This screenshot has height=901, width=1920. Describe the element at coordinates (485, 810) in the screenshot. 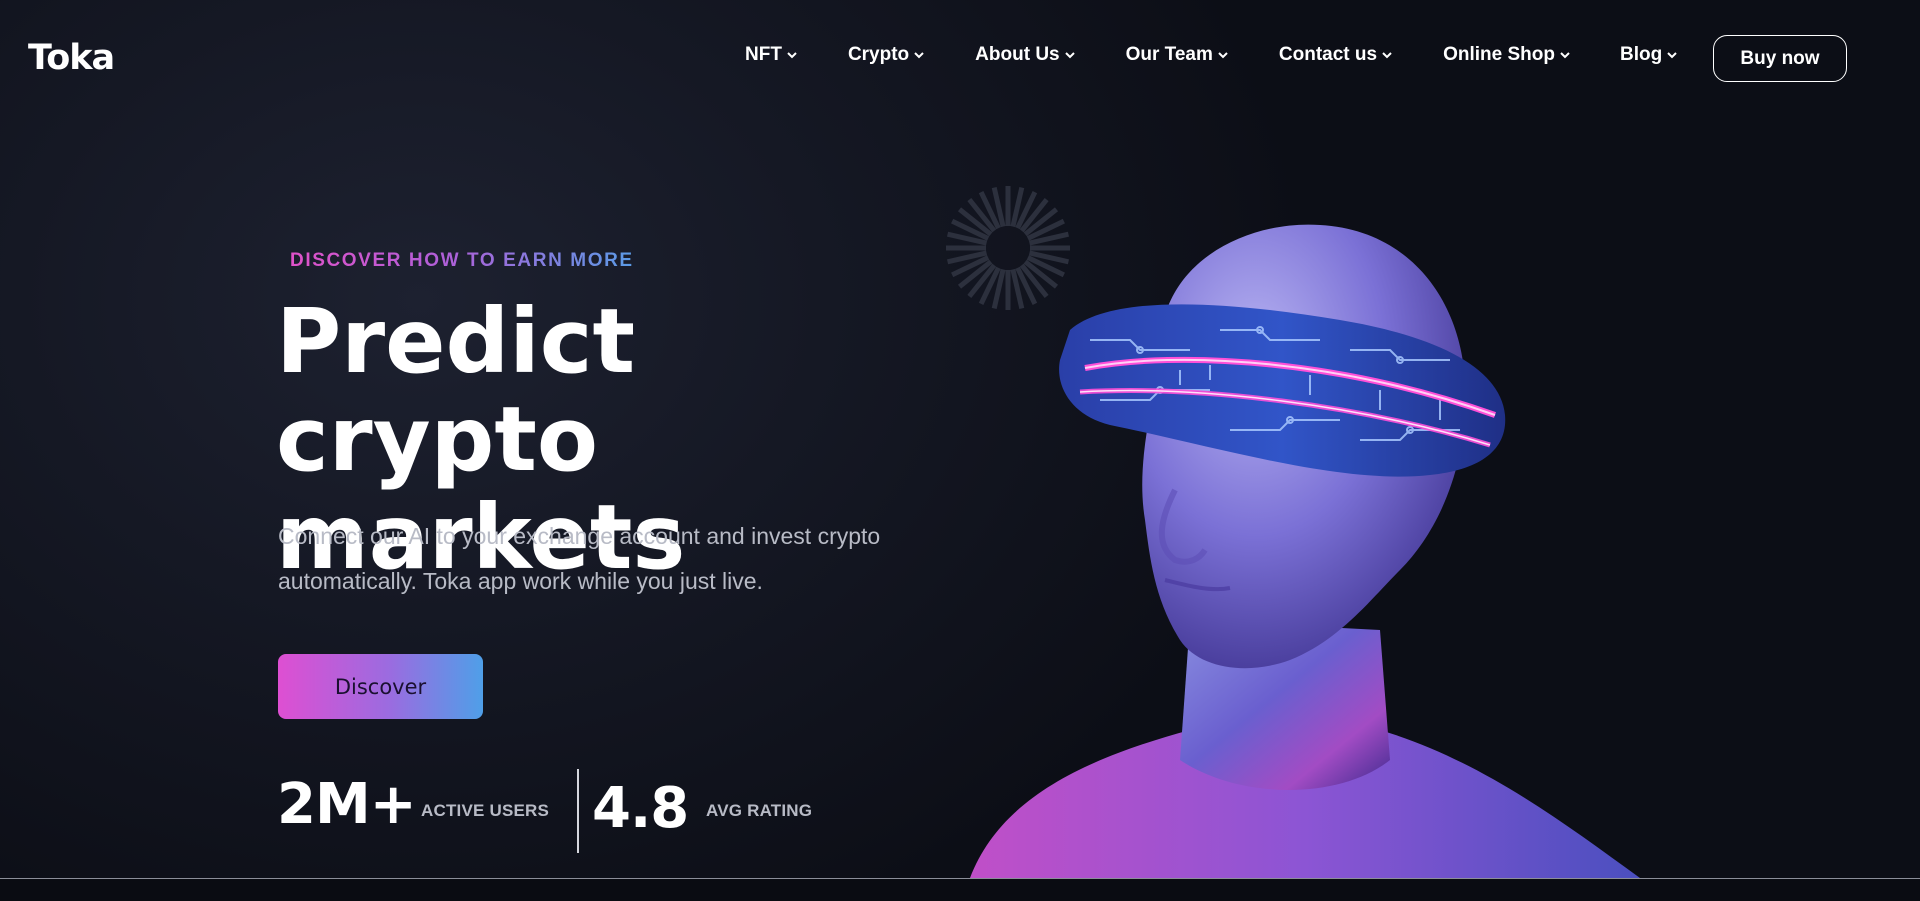

I see `stat-active-users-label: ACTIVE USERS` at that location.